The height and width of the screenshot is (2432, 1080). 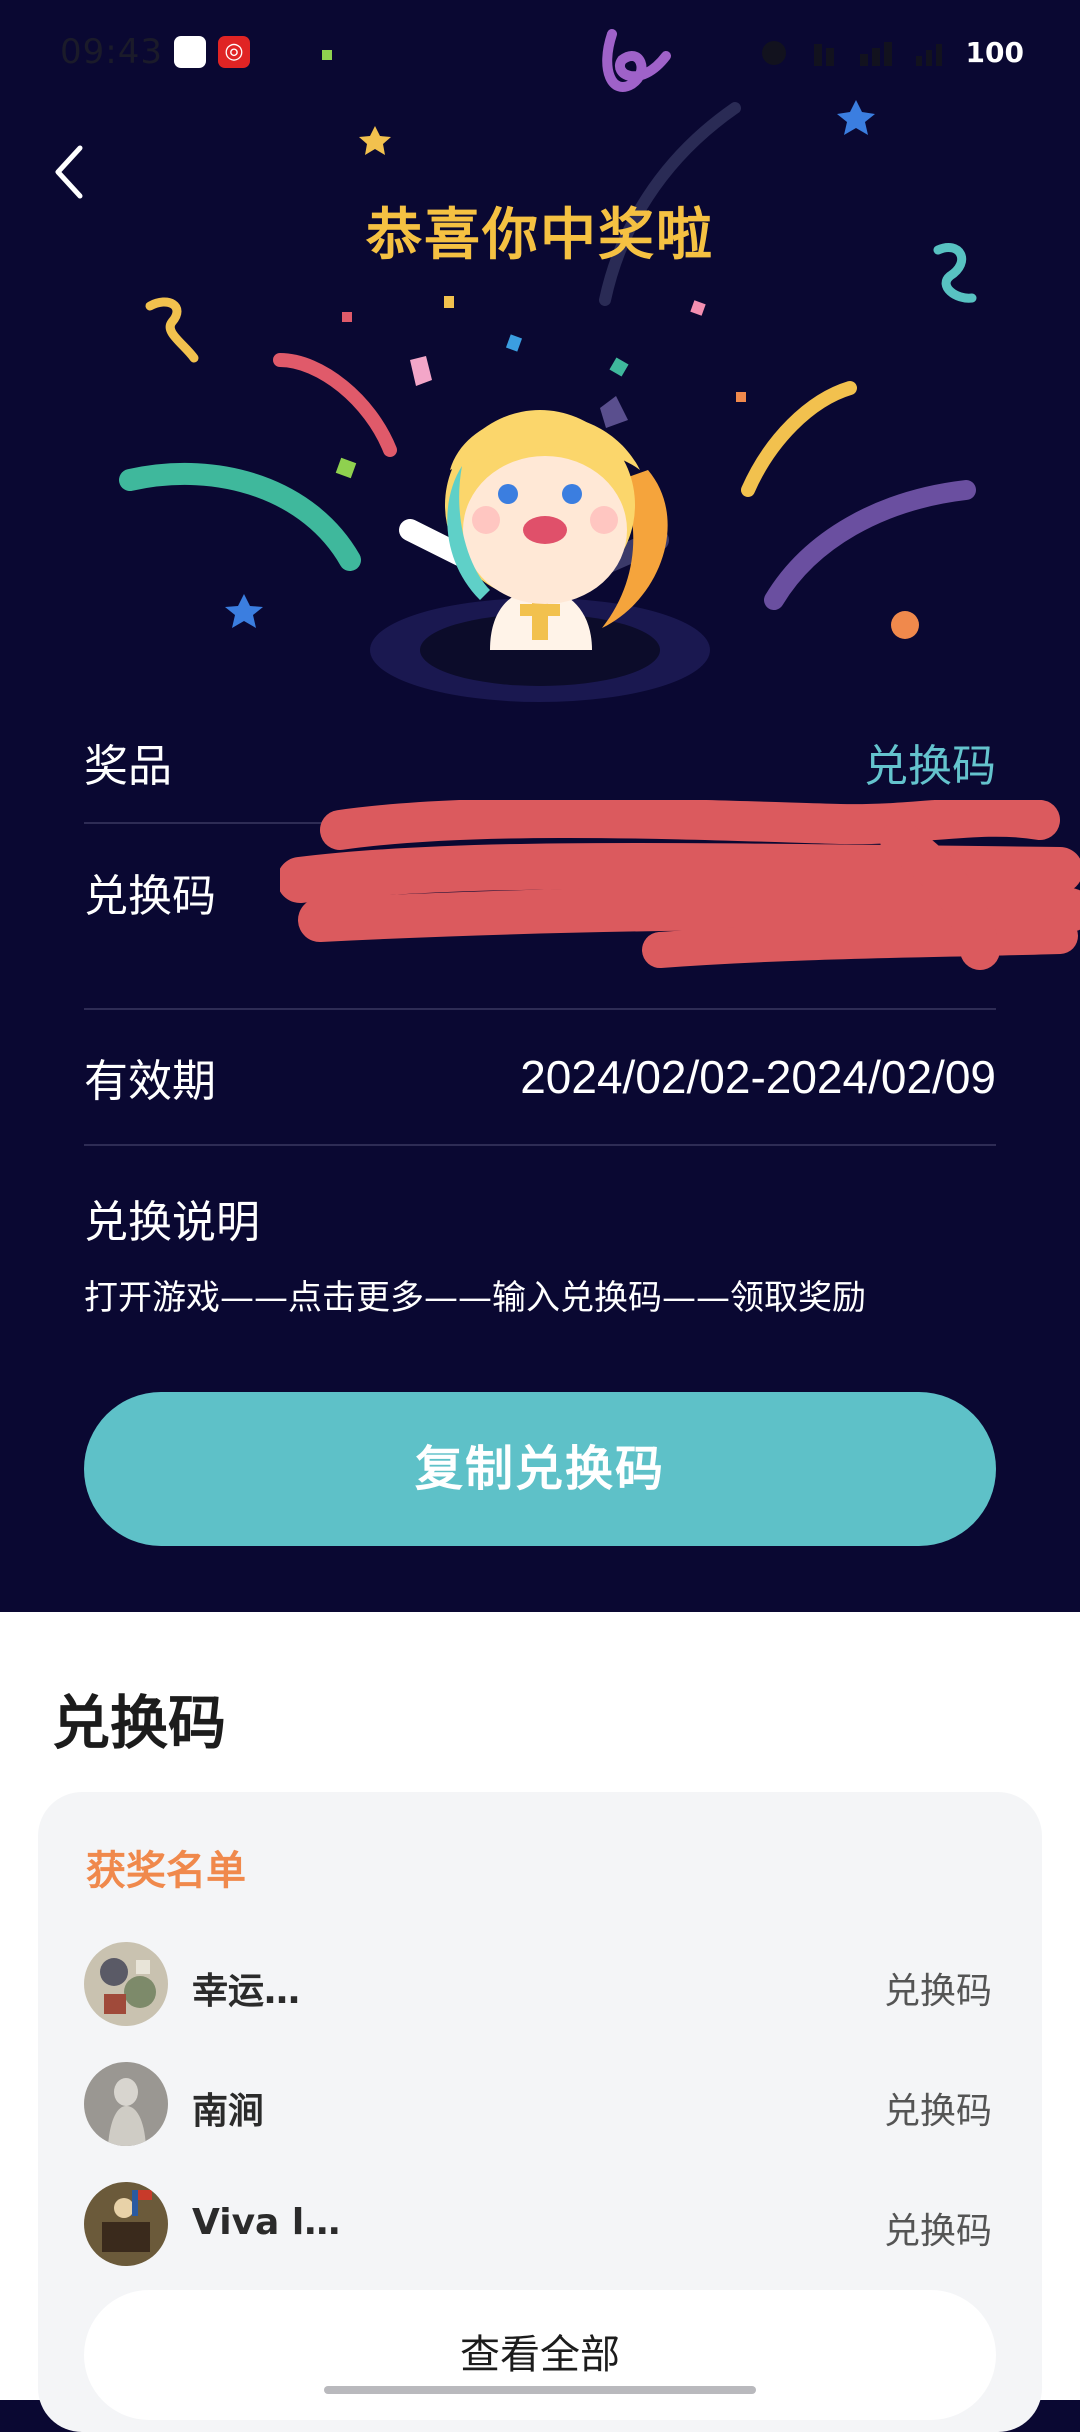 What do you see at coordinates (680, 885) in the screenshot?
I see `redacted-code-value` at bounding box center [680, 885].